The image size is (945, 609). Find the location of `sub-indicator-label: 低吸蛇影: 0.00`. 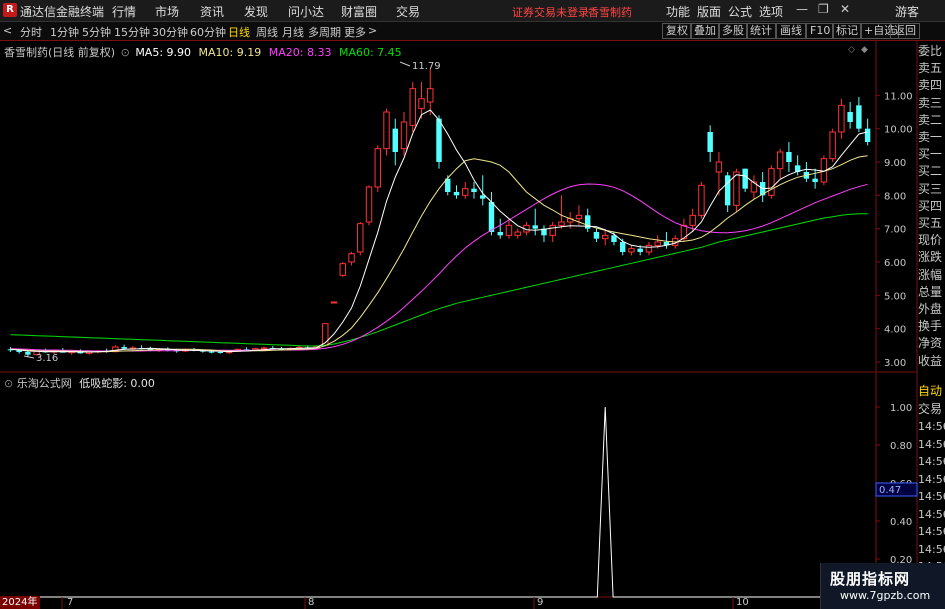

sub-indicator-label: 低吸蛇影: 0.00 is located at coordinates (117, 383).